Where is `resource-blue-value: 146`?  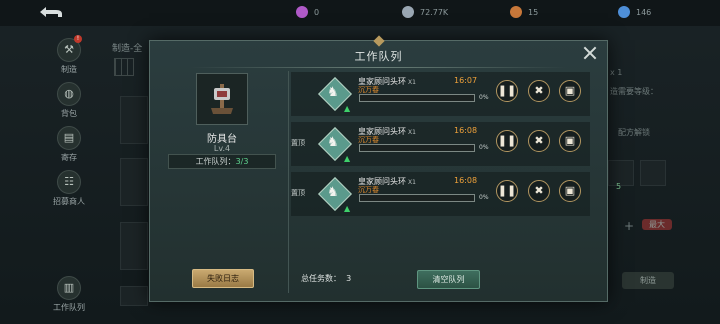
resource-blue-value: 146 is located at coordinates (644, 12).